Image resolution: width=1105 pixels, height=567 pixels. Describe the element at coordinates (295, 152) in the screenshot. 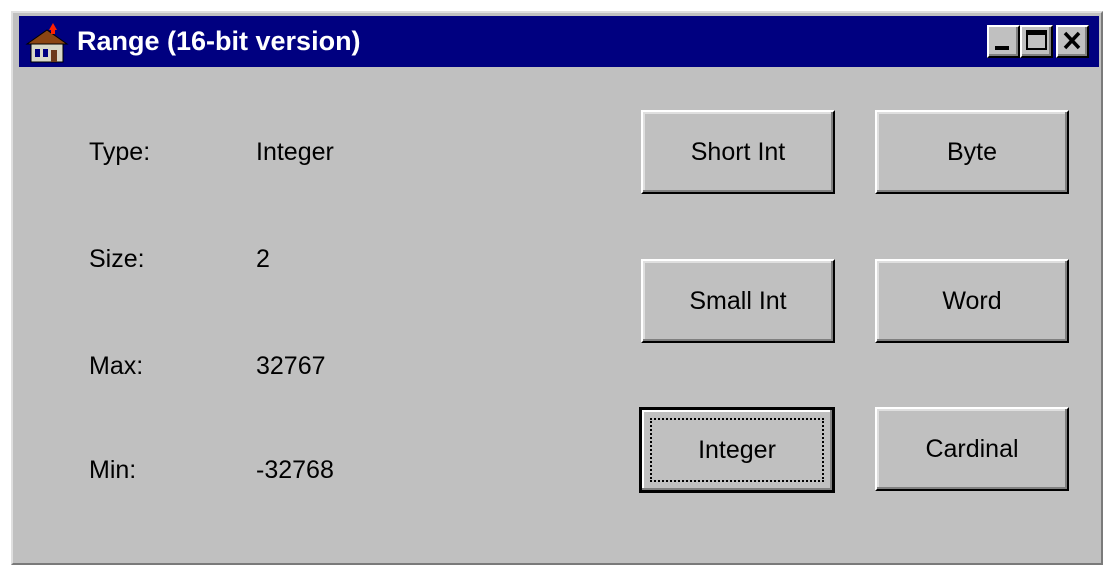

I see `type-value: Integer` at that location.